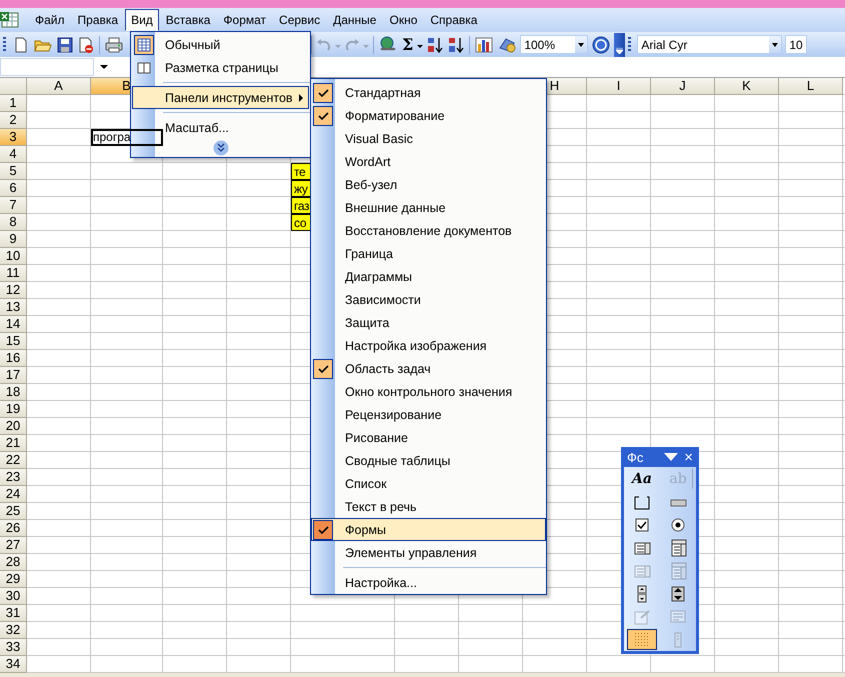  Describe the element at coordinates (13, 596) in the screenshot. I see `row-header: 30` at that location.